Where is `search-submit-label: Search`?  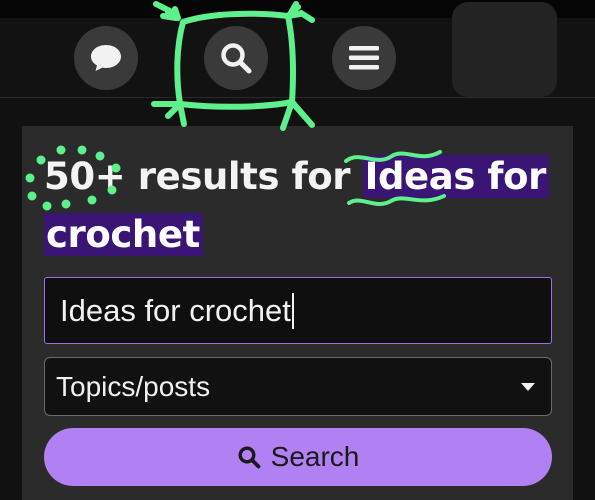
search-submit-label: Search is located at coordinates (315, 456).